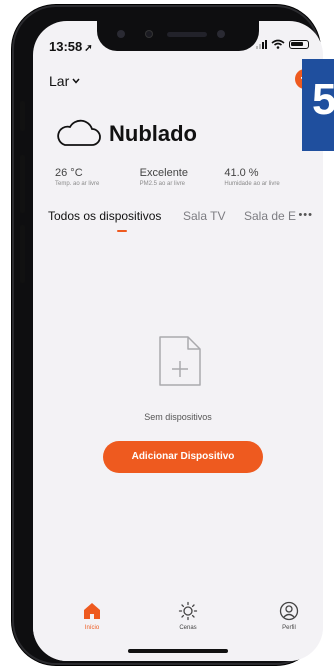 This screenshot has height=668, width=334. Describe the element at coordinates (289, 611) in the screenshot. I see `profile-icon` at that location.